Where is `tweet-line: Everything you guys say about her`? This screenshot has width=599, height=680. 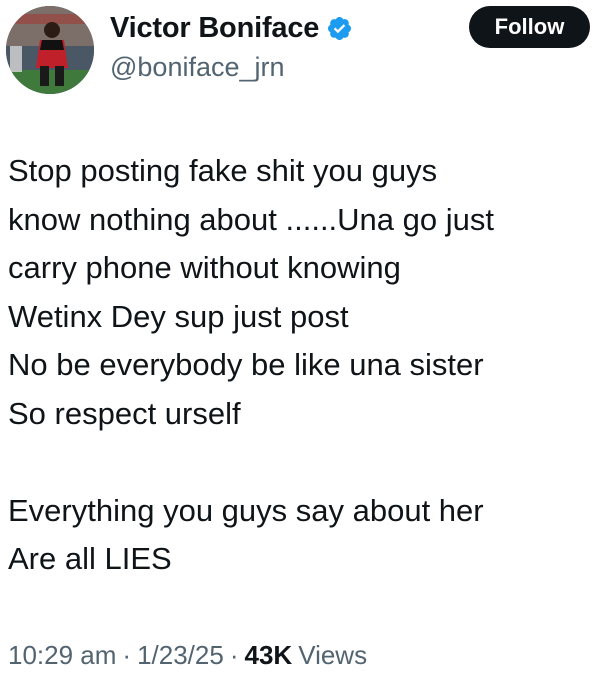 tweet-line: Everything you guys say about her is located at coordinates (246, 510).